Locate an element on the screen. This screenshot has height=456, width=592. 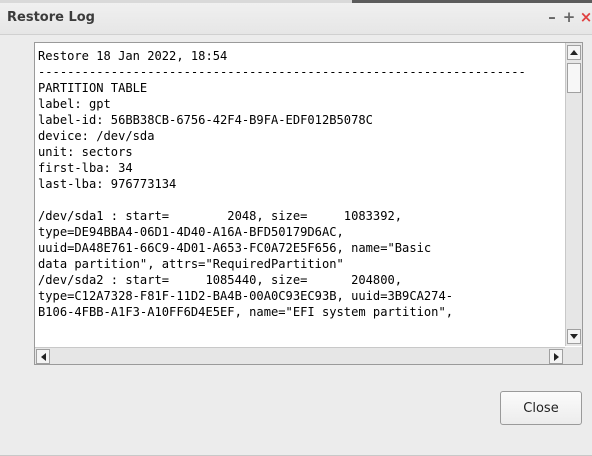
arrow-left-icon is located at coordinates (43, 356).